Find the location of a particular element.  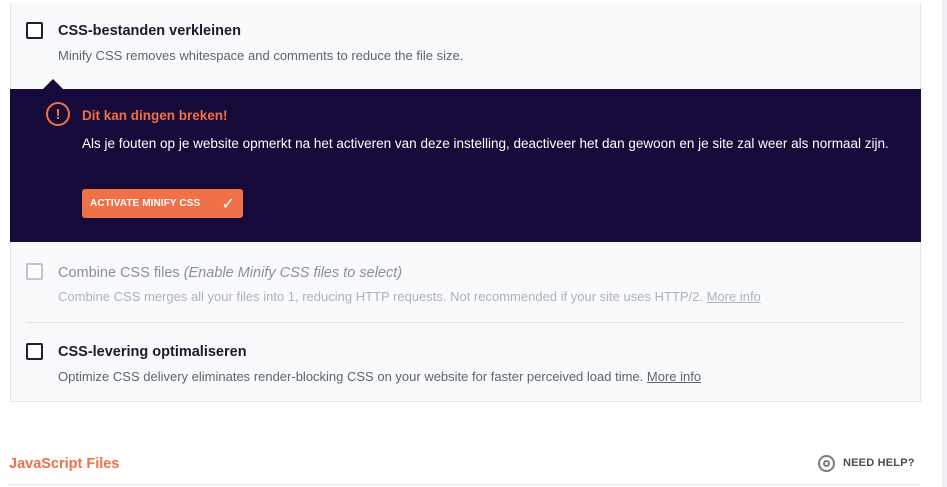

checkmark-icon: ✓ is located at coordinates (228, 204).